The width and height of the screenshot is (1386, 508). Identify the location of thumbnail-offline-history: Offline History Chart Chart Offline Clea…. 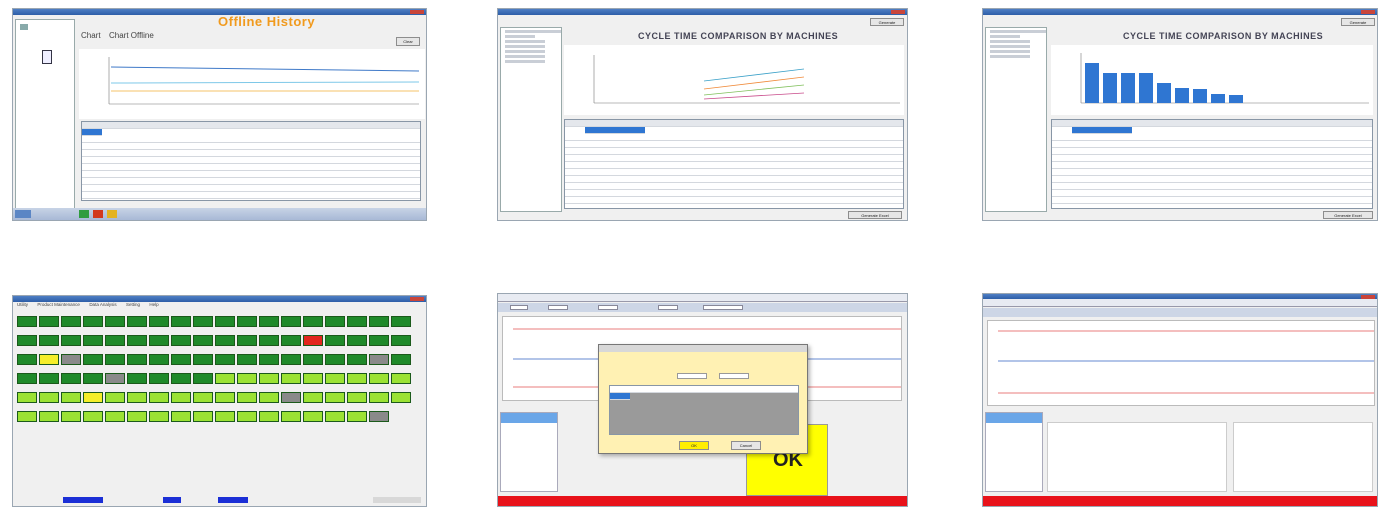
(219, 114).